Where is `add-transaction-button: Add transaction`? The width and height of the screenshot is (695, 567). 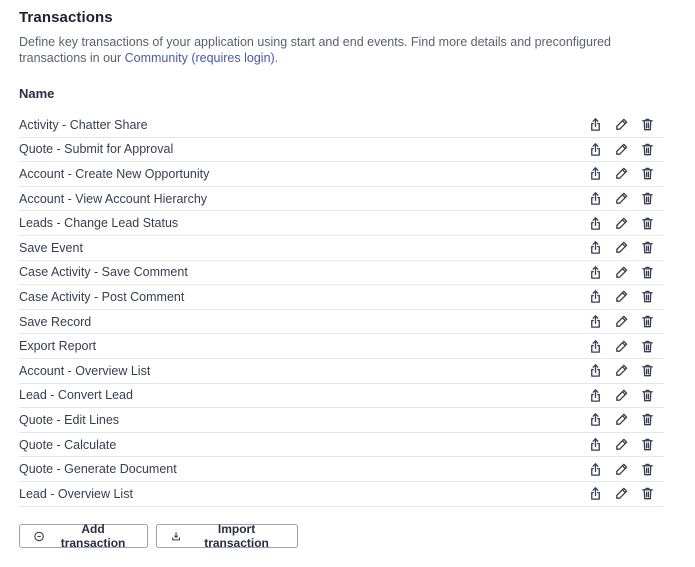 add-transaction-button: Add transaction is located at coordinates (83, 536).